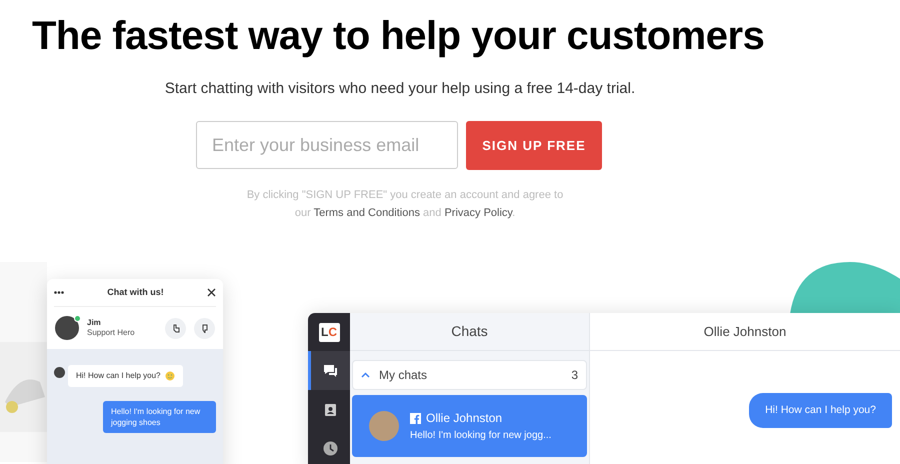 Image resolution: width=900 pixels, height=464 pixels. What do you see at coordinates (469, 331) in the screenshot?
I see `panel-title: Chats` at bounding box center [469, 331].